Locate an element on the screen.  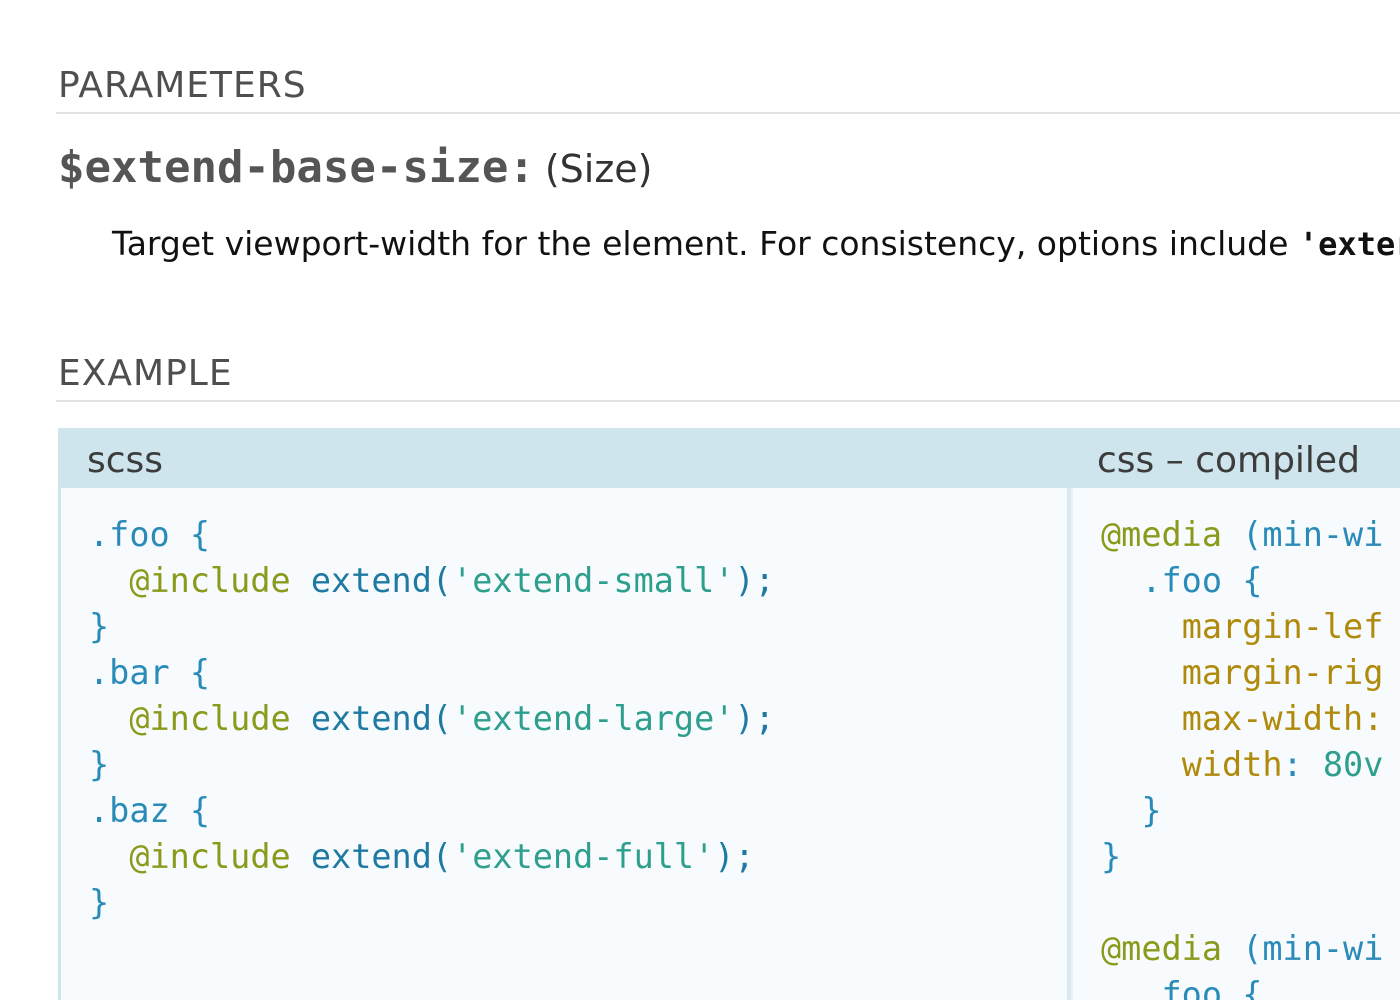
parameter-description-code: 'exter is located at coordinates (1349, 244).